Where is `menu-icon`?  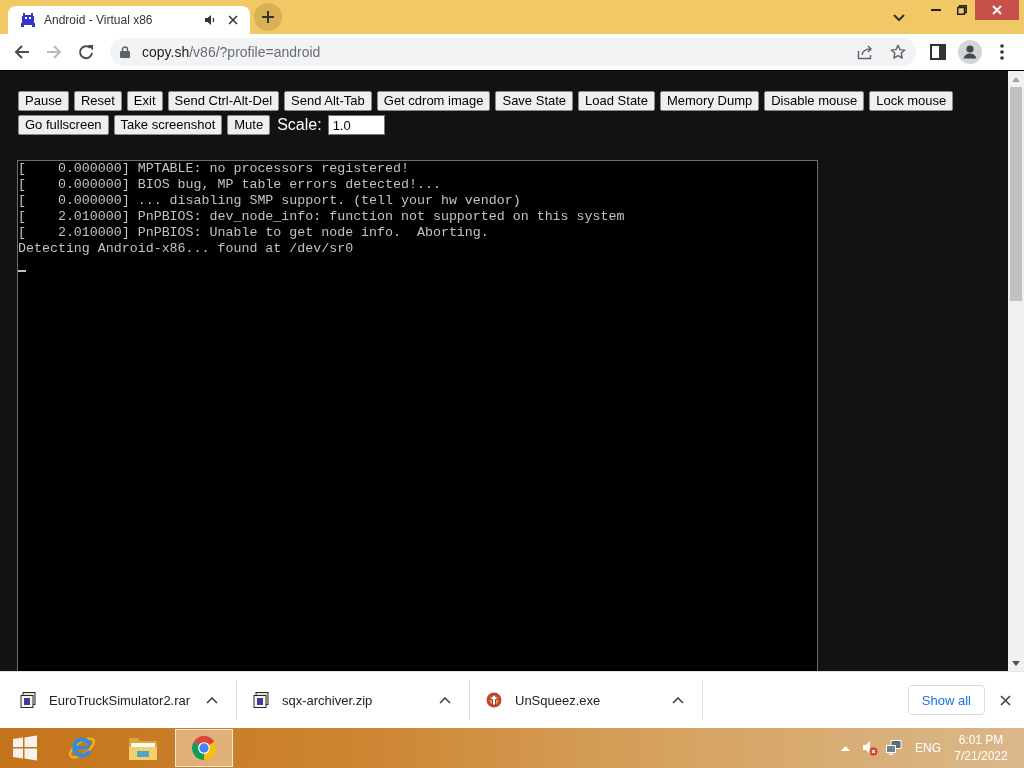
menu-icon is located at coordinates (1002, 52).